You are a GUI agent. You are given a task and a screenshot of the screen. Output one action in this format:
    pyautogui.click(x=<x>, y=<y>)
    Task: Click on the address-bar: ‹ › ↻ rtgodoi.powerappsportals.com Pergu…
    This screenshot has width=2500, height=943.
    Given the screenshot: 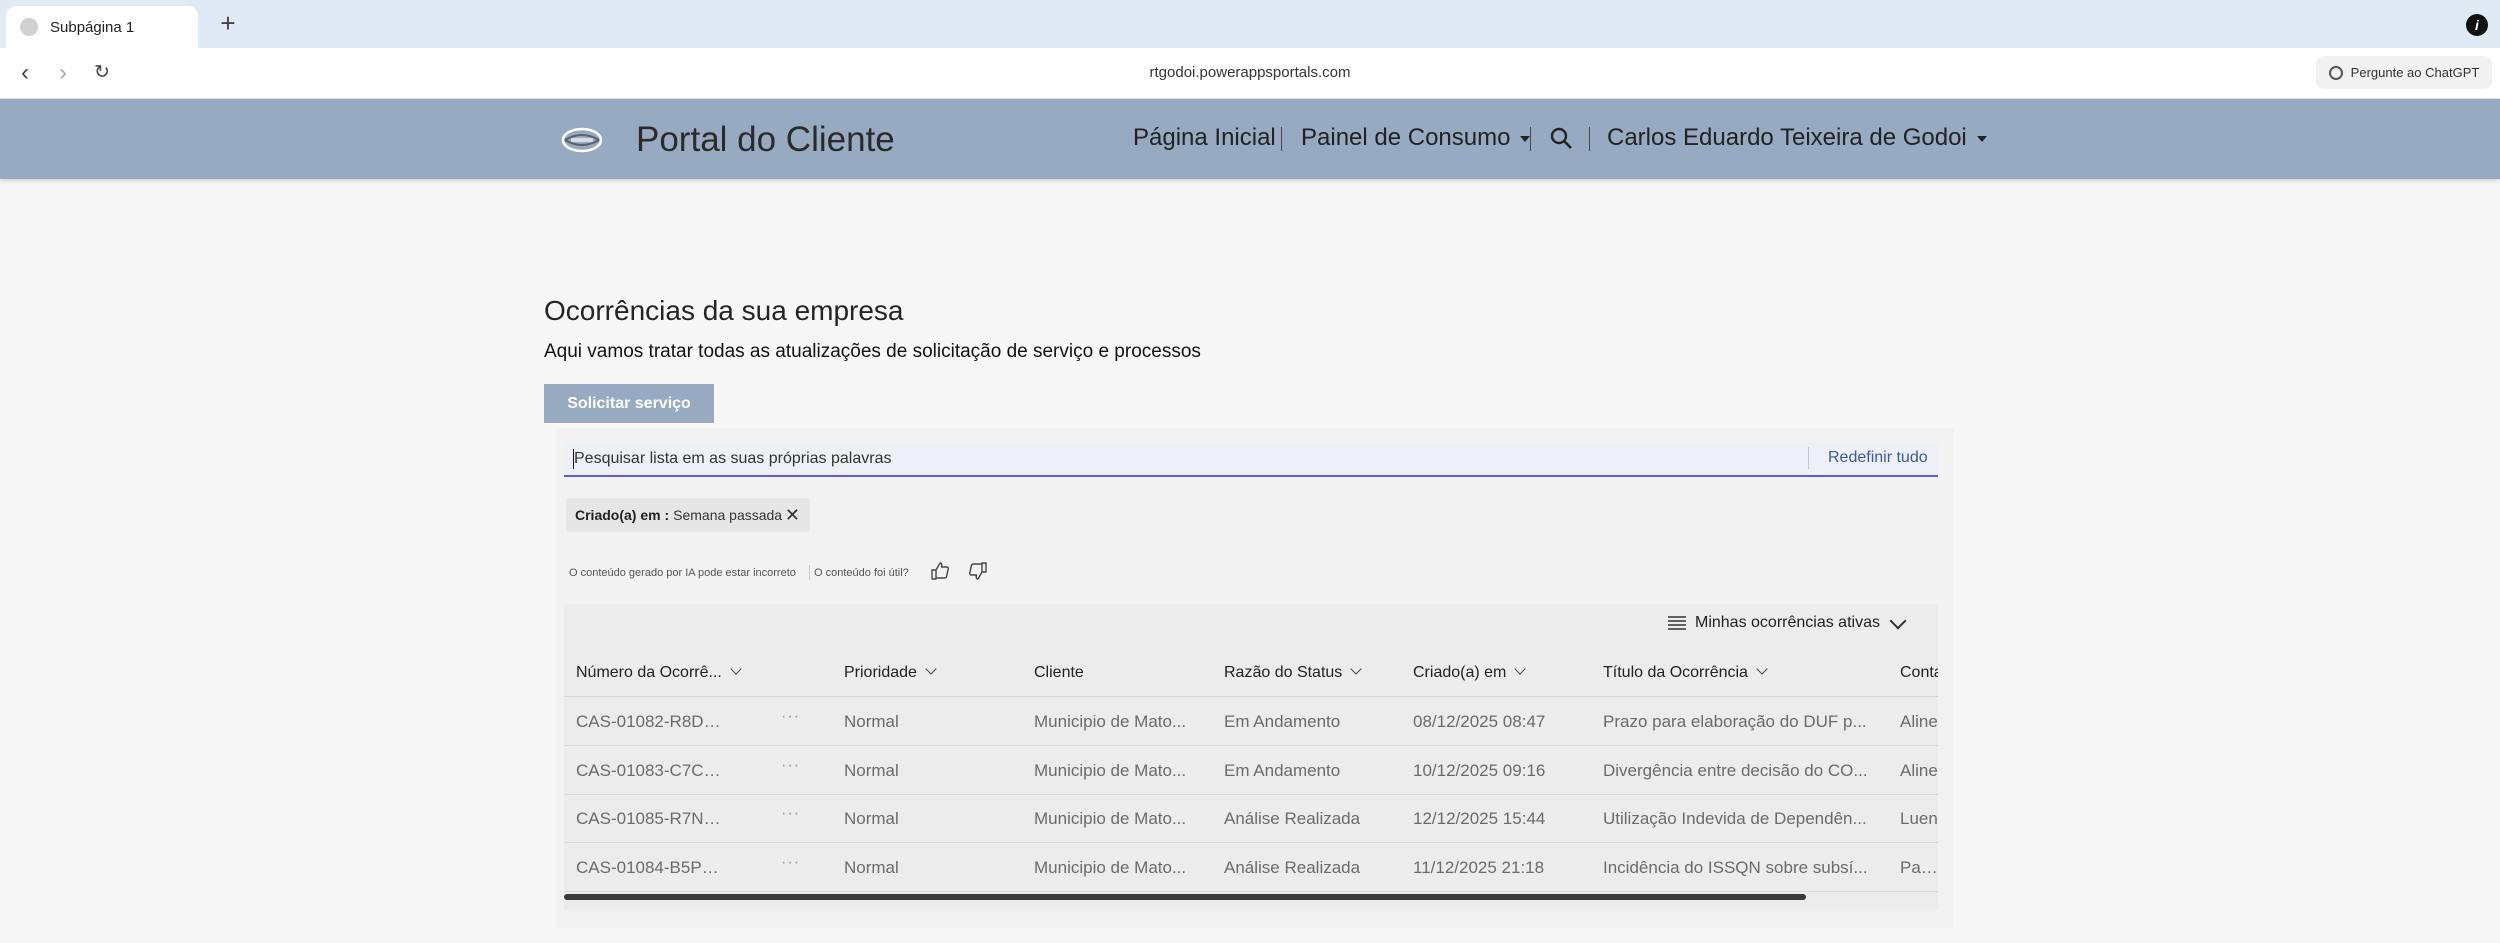 What is the action you would take?
    pyautogui.click(x=1250, y=73)
    